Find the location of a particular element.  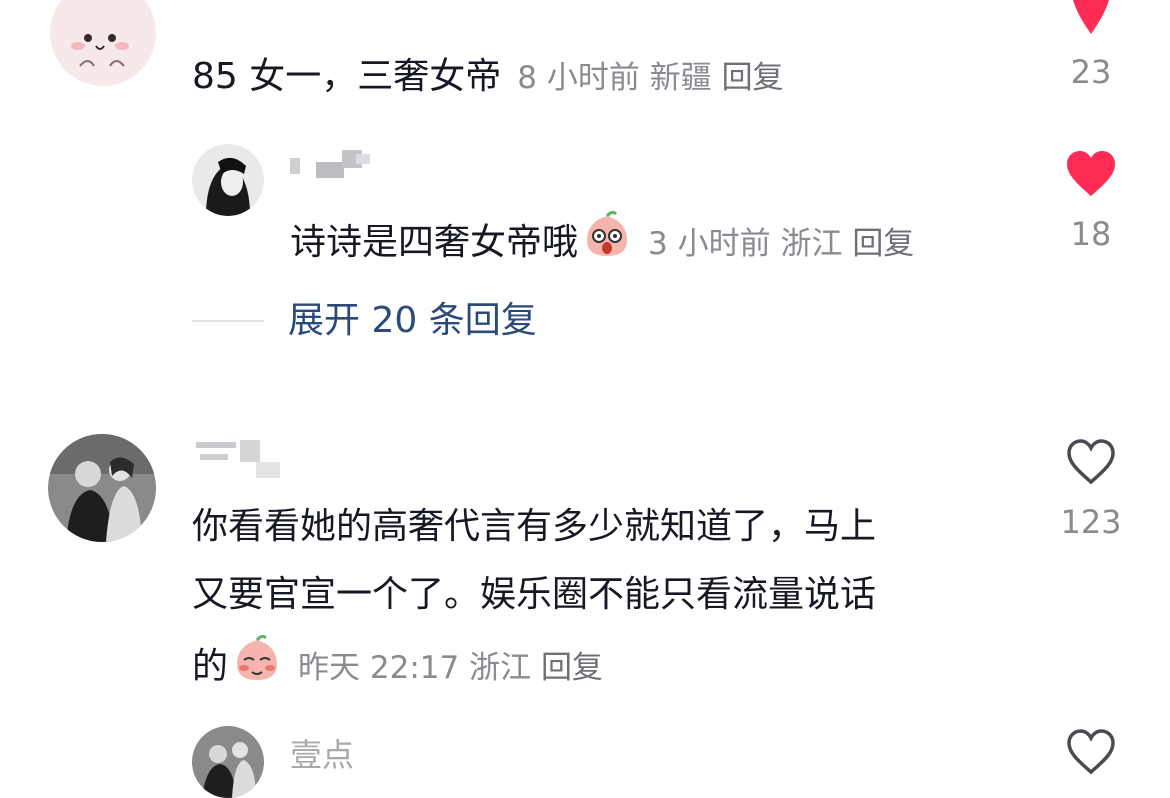

expand-divider is located at coordinates (228, 321).